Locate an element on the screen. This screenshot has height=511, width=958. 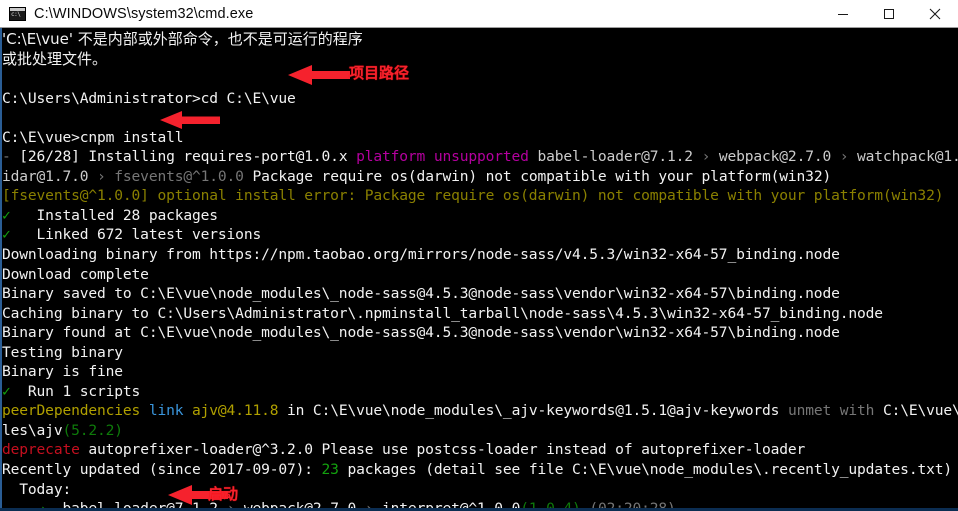
console-line: Today: is located at coordinates (37, 489).